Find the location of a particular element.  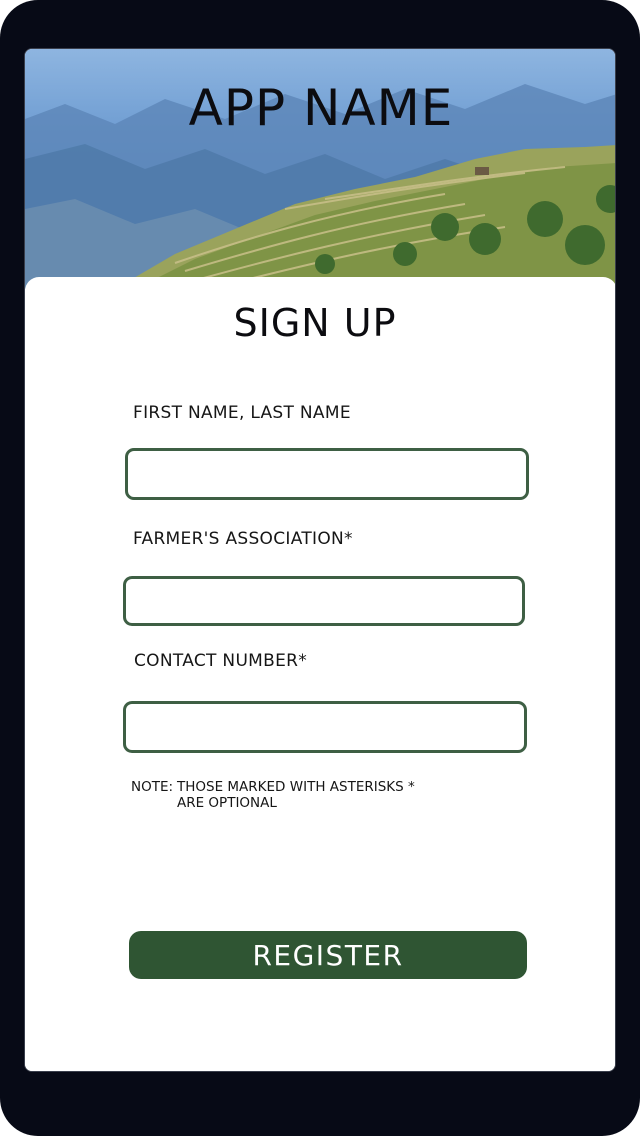

full-name-label: FIRST NAME, LAST NAME is located at coordinates (242, 413).